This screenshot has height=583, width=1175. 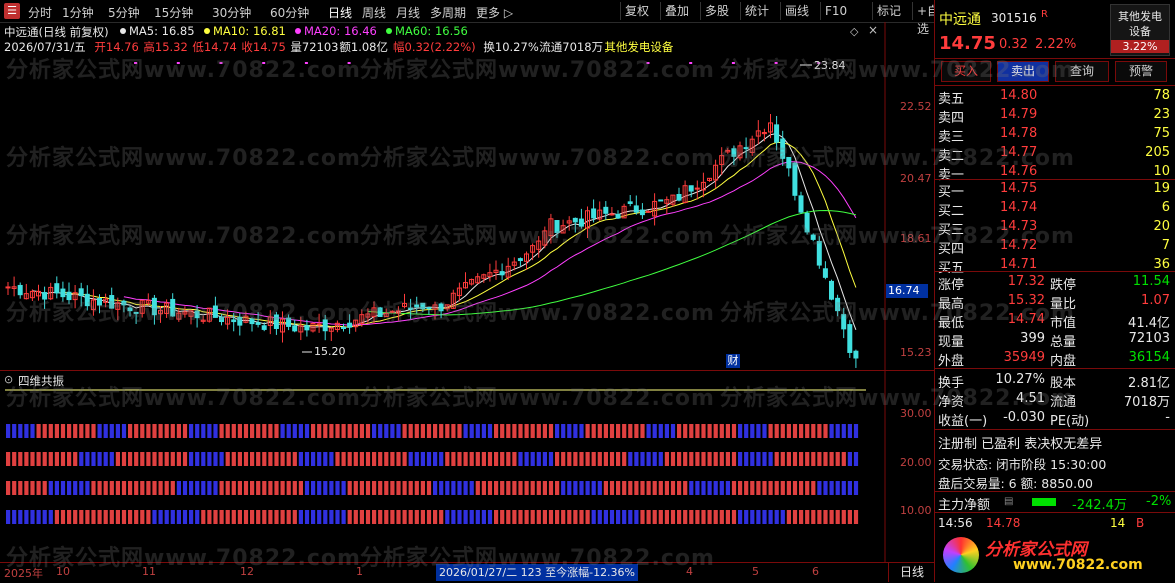 What do you see at coordinates (173, 12) in the screenshot?
I see `period-tab: 15分钟` at bounding box center [173, 12].